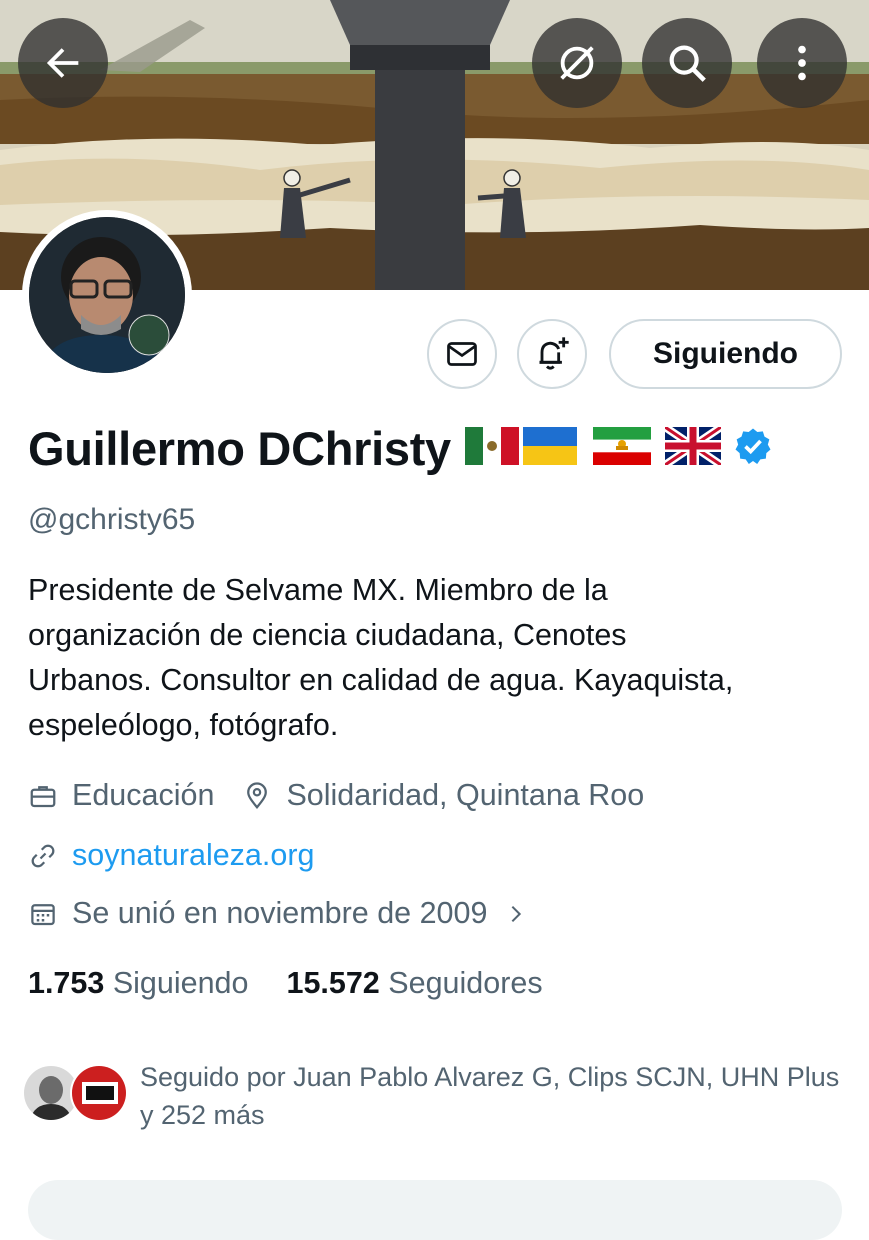 The width and height of the screenshot is (869, 1240). I want to click on back-button, so click(63, 63).